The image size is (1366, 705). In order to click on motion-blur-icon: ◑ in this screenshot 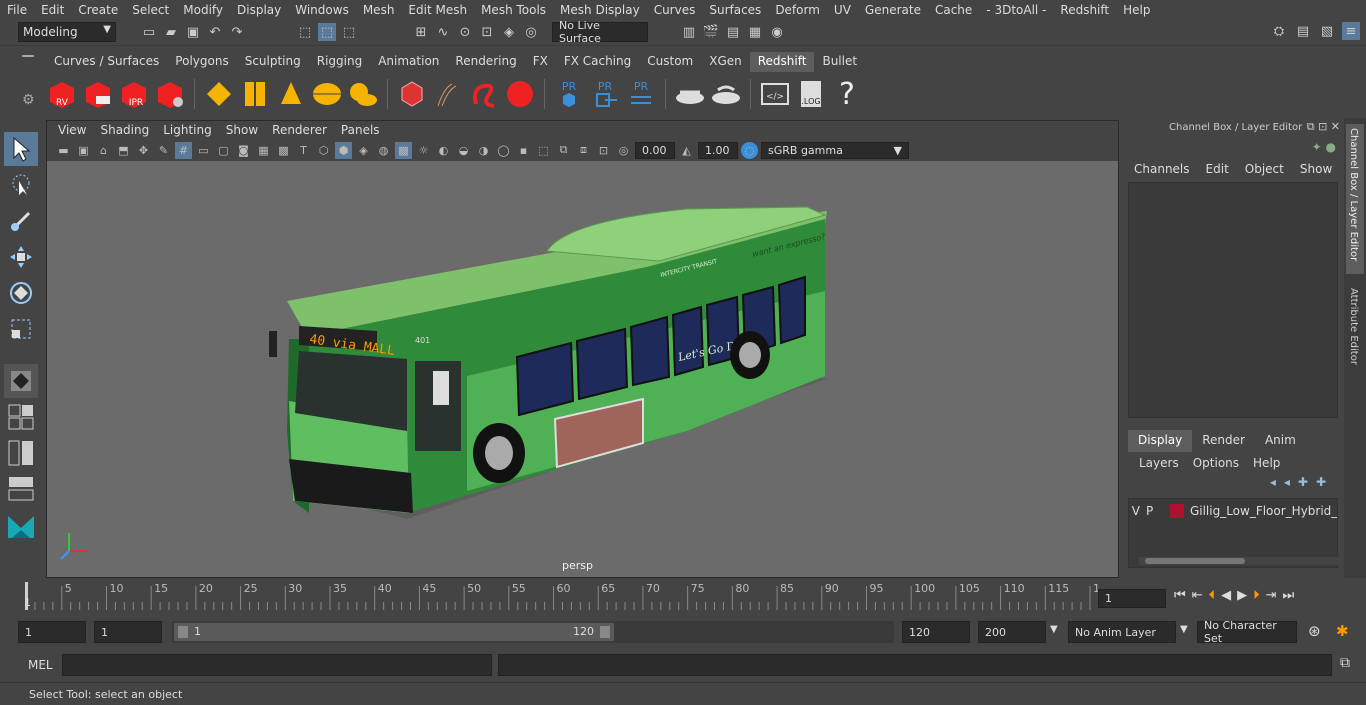, I will do `click(483, 150)`.